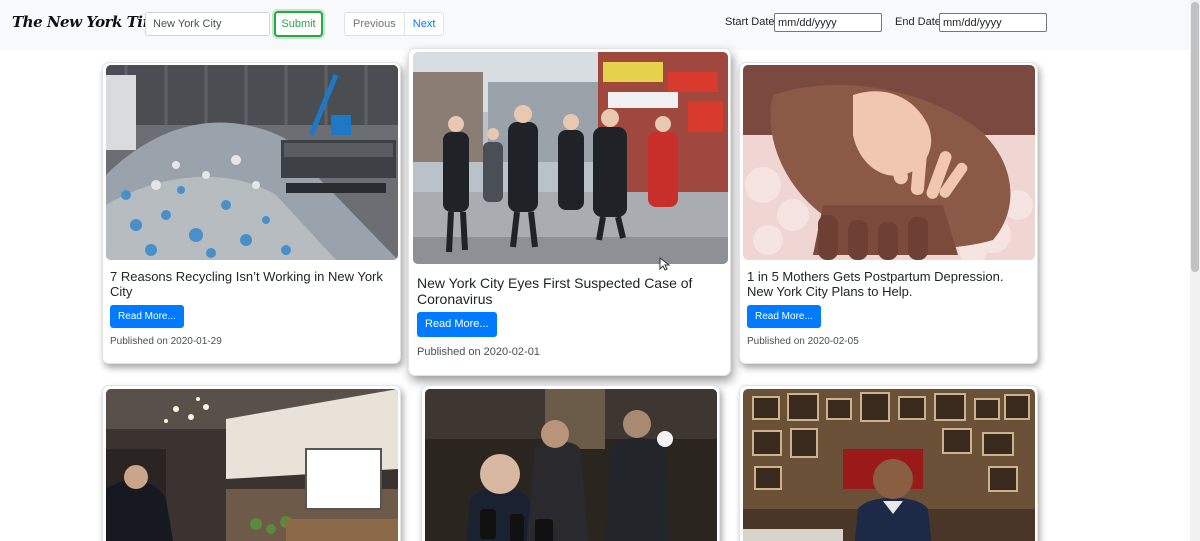  I want to click on page-scrollbar, so click(1195, 270).